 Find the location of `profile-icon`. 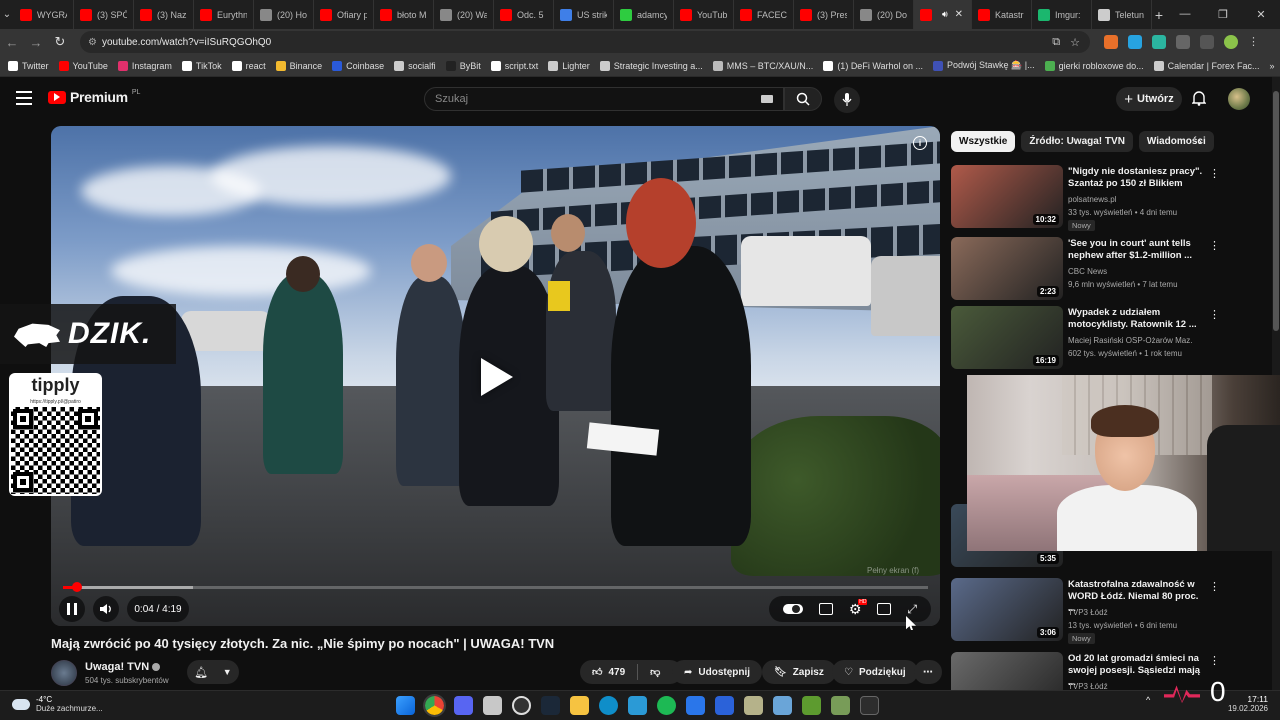

profile-icon is located at coordinates (1231, 42).